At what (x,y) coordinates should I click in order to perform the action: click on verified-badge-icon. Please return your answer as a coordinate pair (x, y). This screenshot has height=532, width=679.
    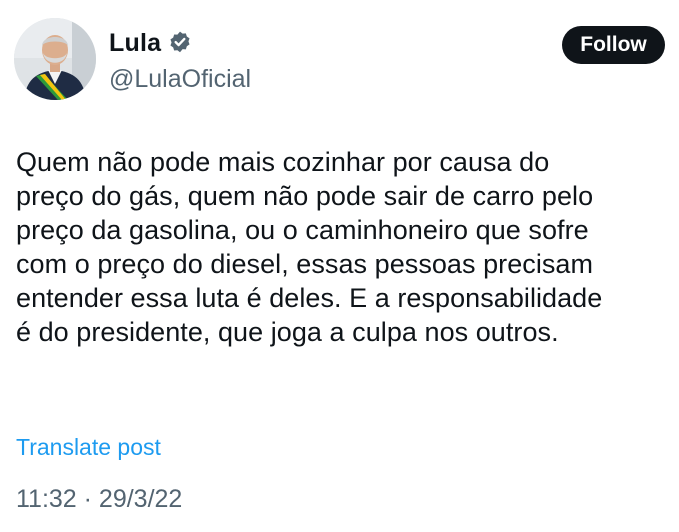
    Looking at the image, I should click on (180, 43).